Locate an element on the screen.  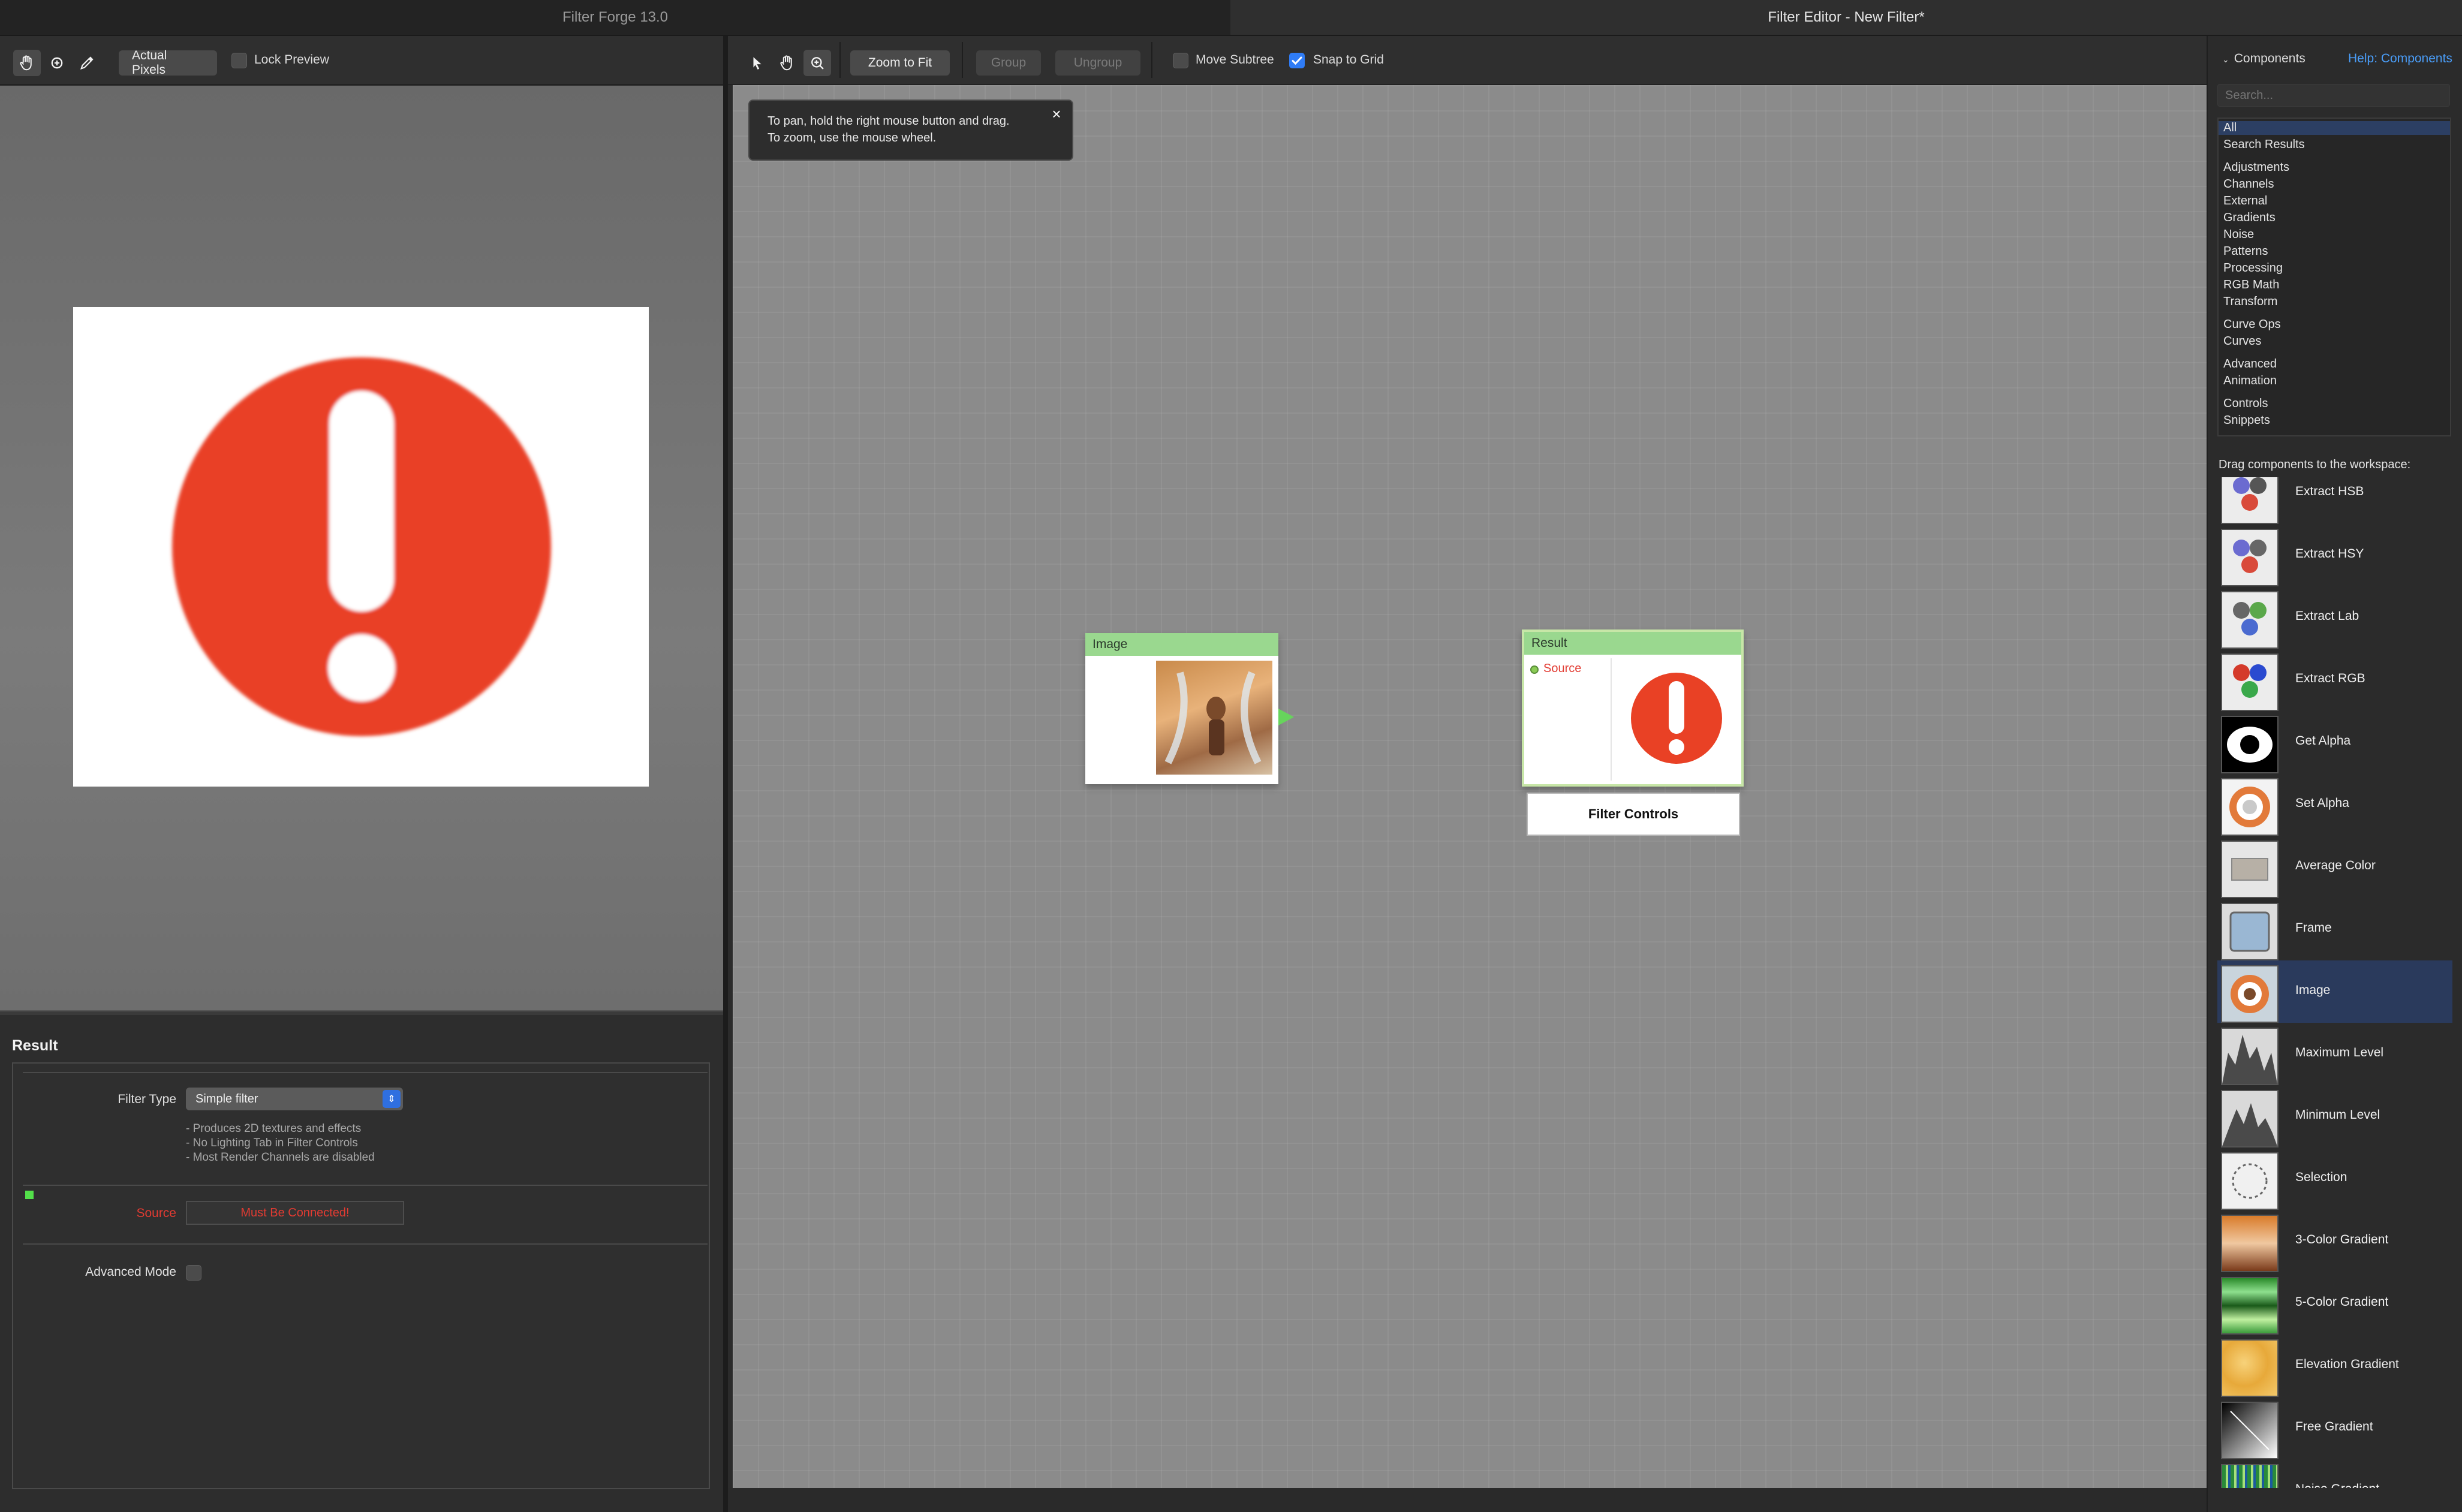
hand-tool-button is located at coordinates (27, 63).